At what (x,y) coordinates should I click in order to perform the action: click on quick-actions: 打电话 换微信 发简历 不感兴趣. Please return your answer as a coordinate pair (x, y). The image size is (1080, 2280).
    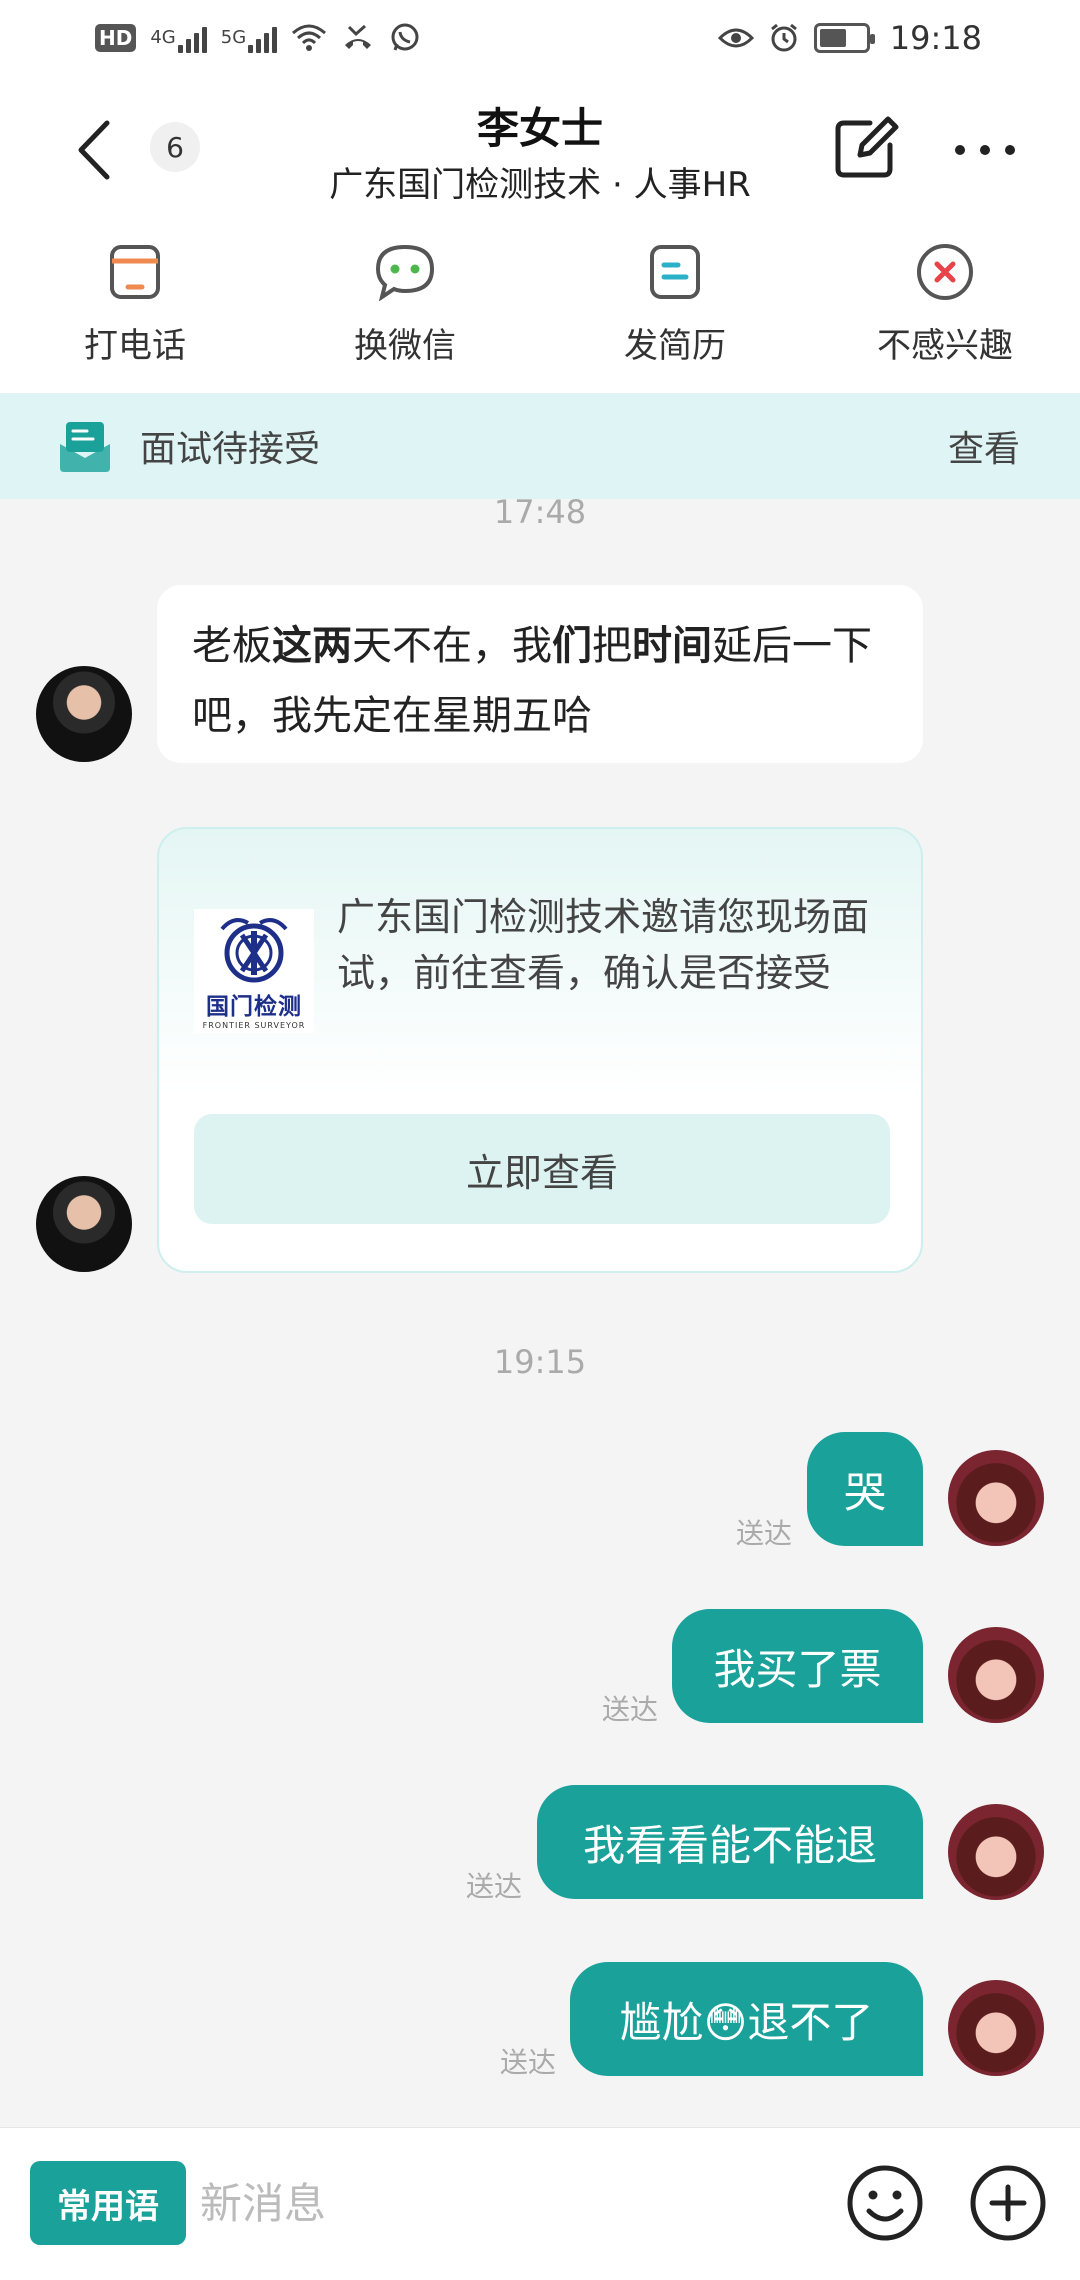
    Looking at the image, I should click on (540, 309).